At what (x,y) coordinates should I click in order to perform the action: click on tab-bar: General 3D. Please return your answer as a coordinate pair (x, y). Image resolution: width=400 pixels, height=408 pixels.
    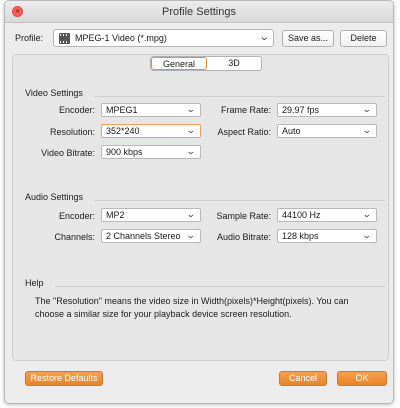
    Looking at the image, I should click on (206, 63).